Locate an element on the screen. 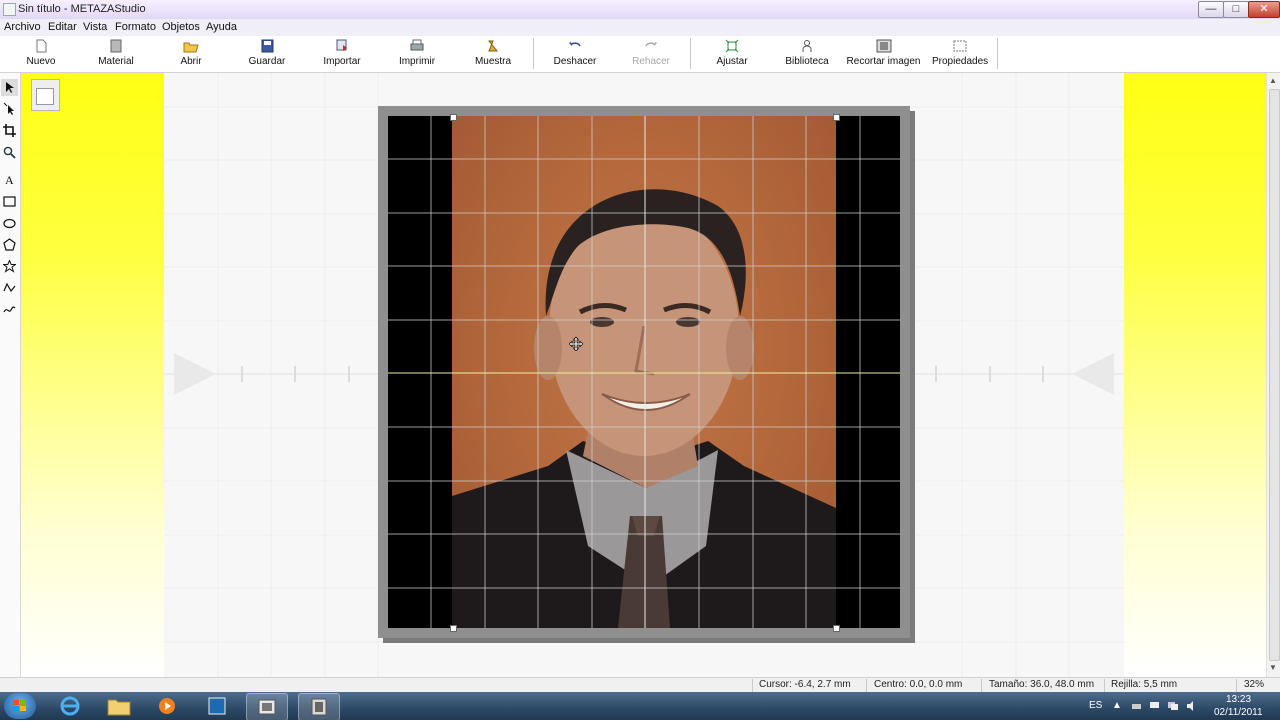 Image resolution: width=1280 pixels, height=721 pixels. polygon-icon is located at coordinates (9, 244).